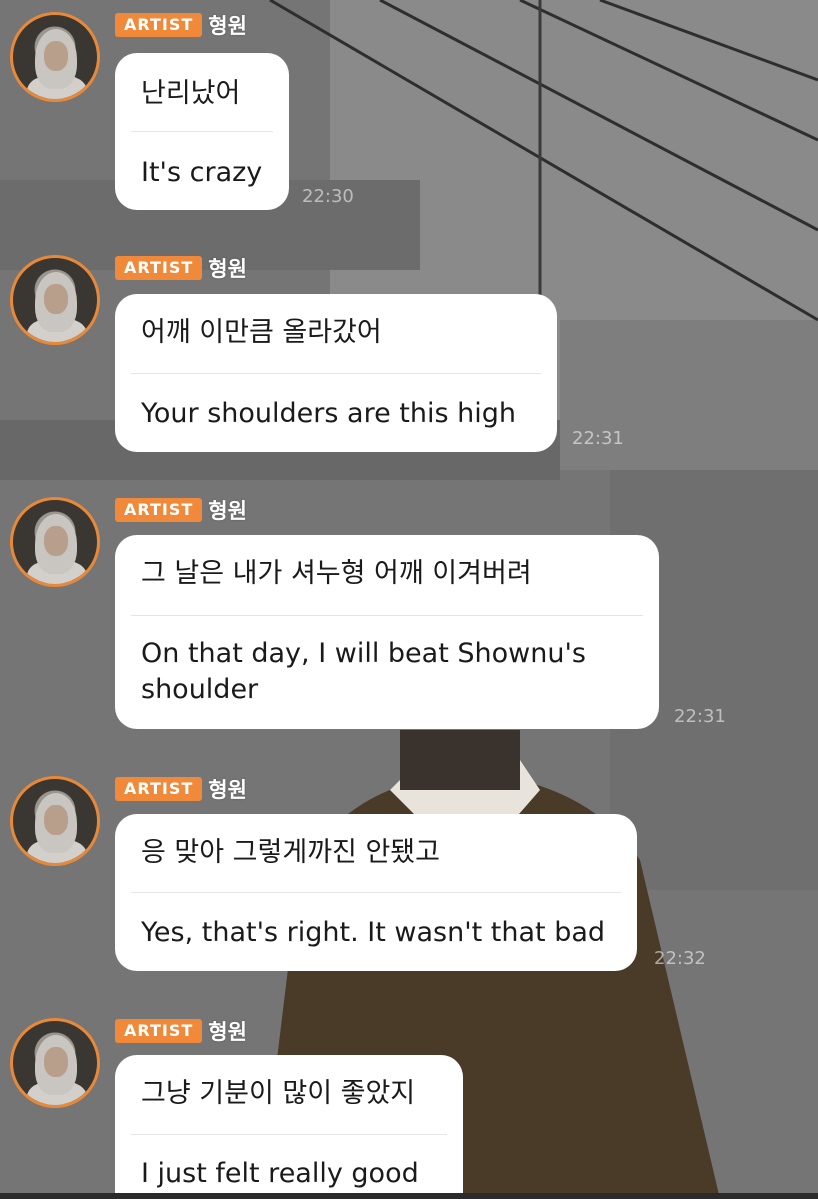 This screenshot has width=818, height=1199. Describe the element at coordinates (289, 1127) in the screenshot. I see `message-bubble: 그냥 기분이 많이 좋았지 I just felt really good` at that location.